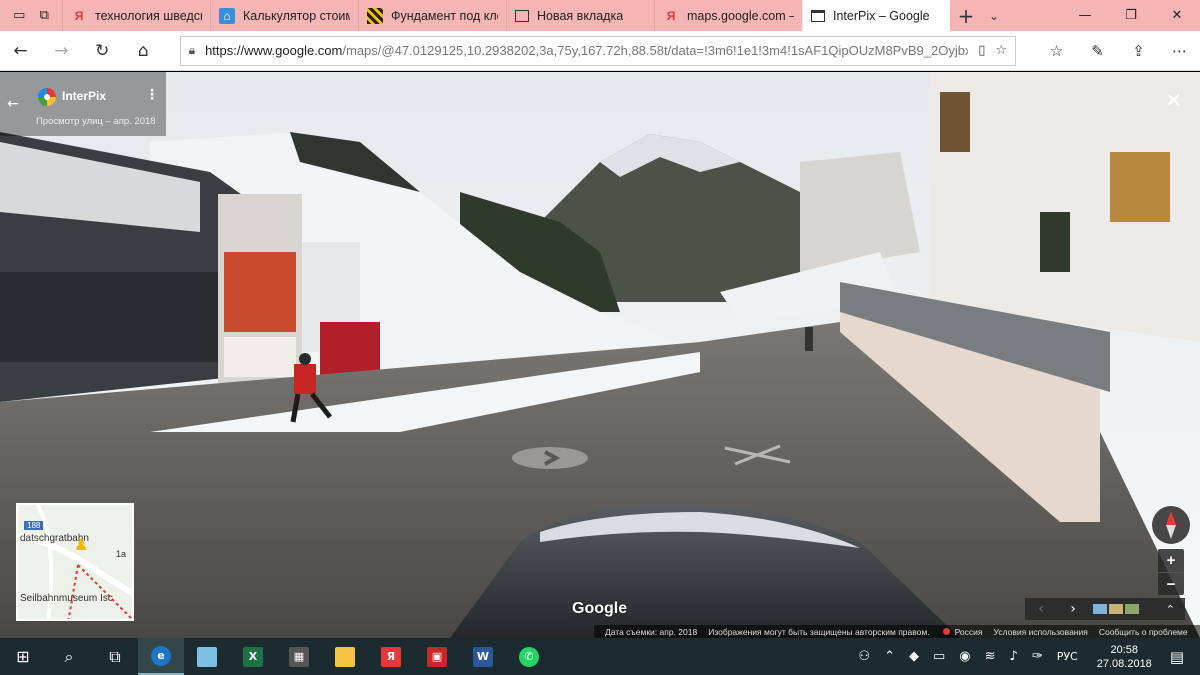 This screenshot has height=675, width=1200. I want to click on capture-date: Дата съемки: апр. 2018, so click(651, 631).